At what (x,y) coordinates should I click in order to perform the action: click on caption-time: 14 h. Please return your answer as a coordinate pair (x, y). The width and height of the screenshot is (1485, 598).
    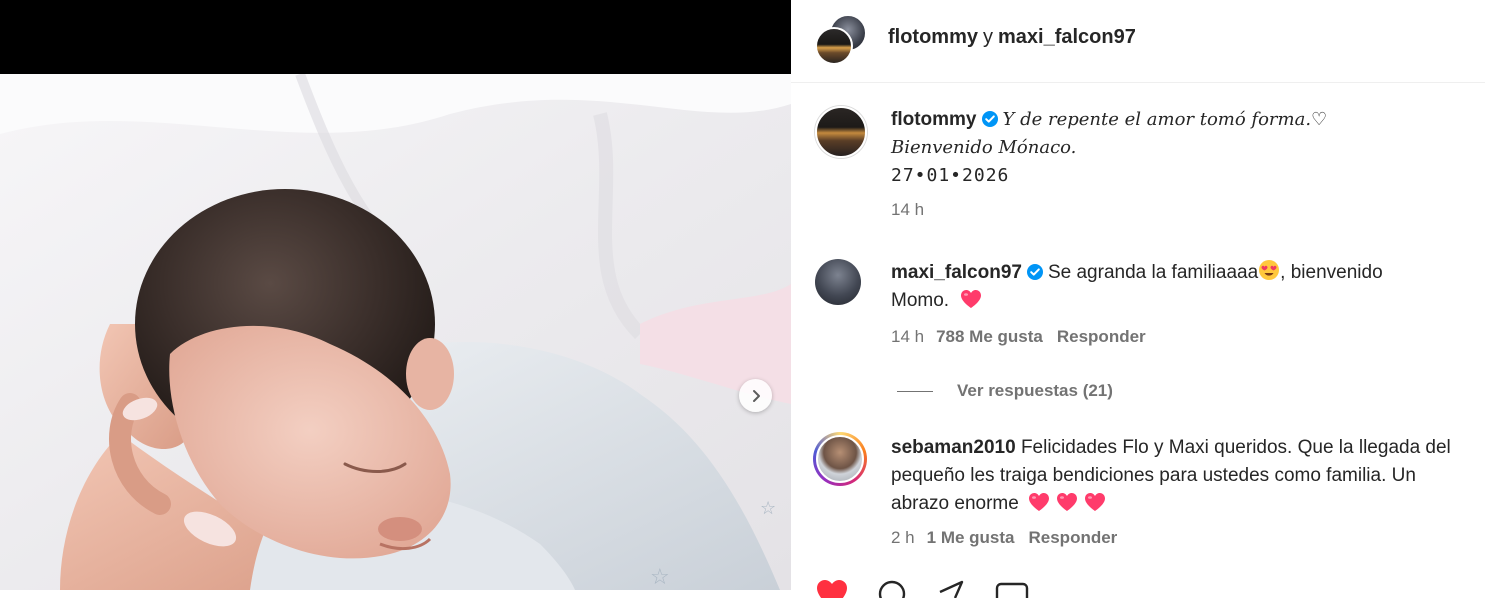
    Looking at the image, I should click on (908, 209).